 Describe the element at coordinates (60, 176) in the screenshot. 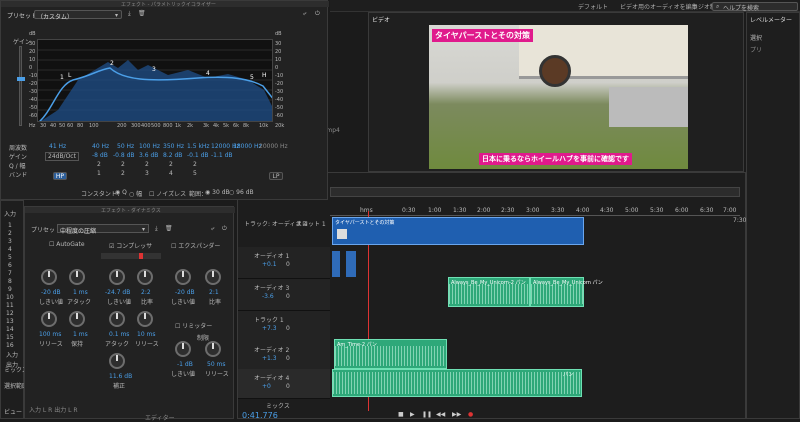

I see `hp-button: HP` at that location.